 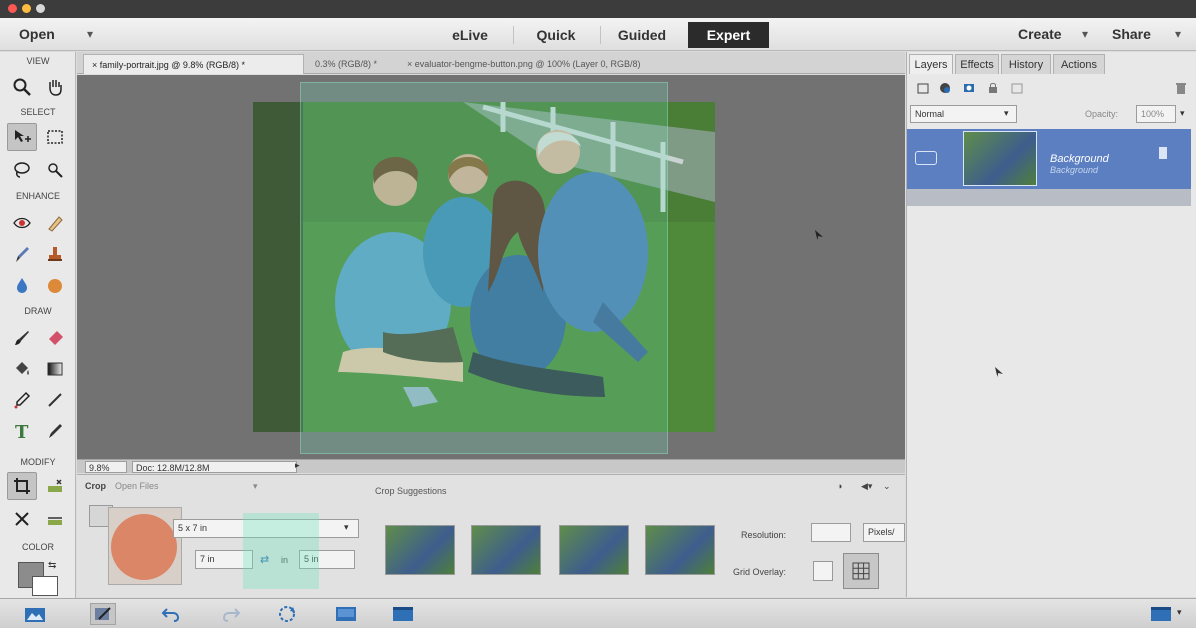 What do you see at coordinates (12, 8) in the screenshot?
I see `close-window-button` at bounding box center [12, 8].